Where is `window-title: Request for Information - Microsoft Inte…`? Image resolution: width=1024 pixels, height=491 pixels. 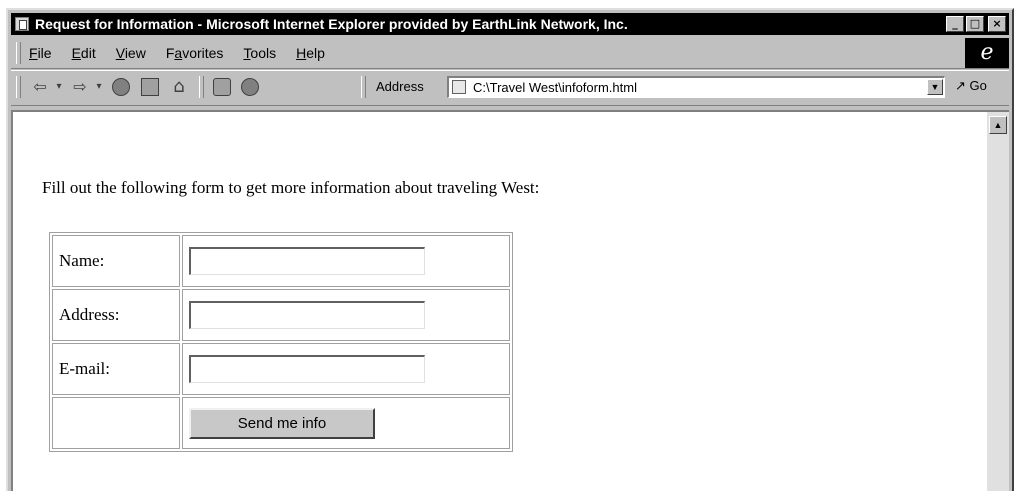
window-title: Request for Information - Microsoft Inte… is located at coordinates (331, 24).